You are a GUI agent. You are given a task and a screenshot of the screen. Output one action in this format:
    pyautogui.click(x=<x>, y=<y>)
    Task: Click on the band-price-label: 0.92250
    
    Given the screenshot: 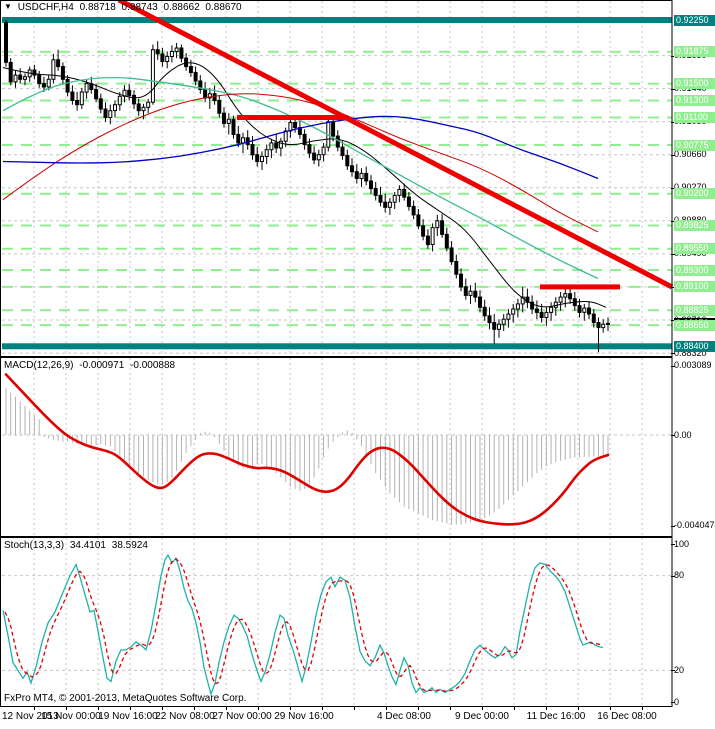 What is the action you would take?
    pyautogui.click(x=694, y=20)
    